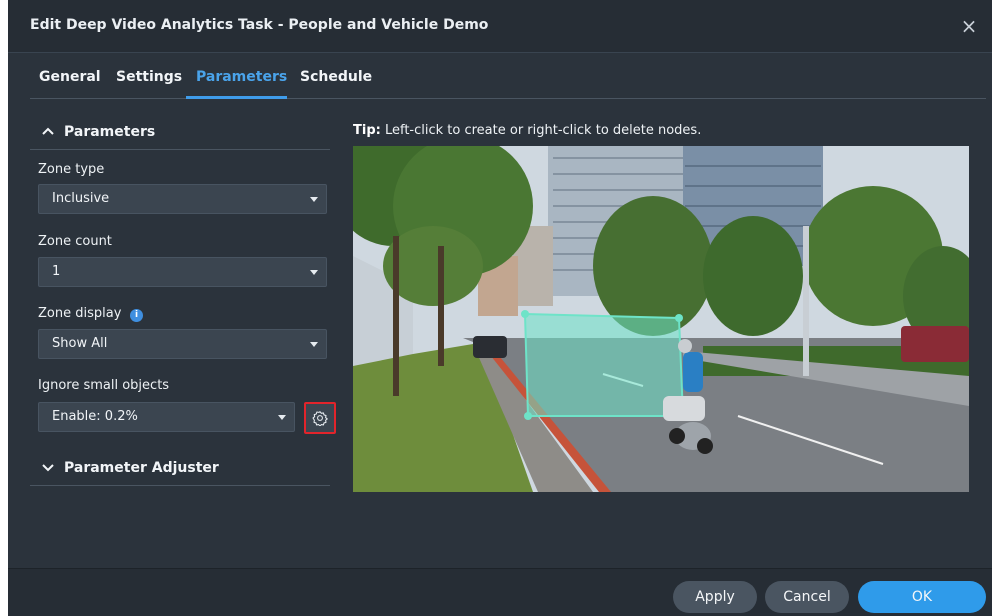 The width and height of the screenshot is (992, 616). Describe the element at coordinates (166, 417) in the screenshot. I see `ignore-small-objects-select: Enable: 0.2%` at that location.